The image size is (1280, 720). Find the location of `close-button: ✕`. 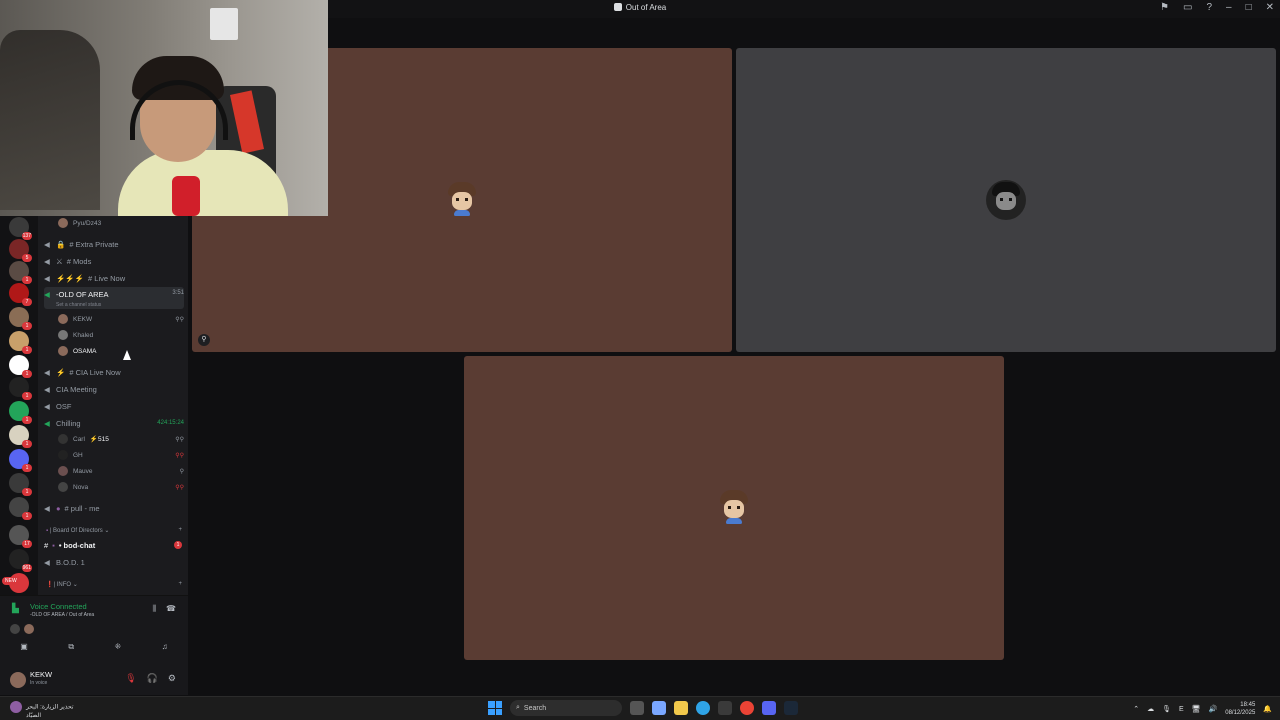

close-button: ✕ is located at coordinates (1270, 7).